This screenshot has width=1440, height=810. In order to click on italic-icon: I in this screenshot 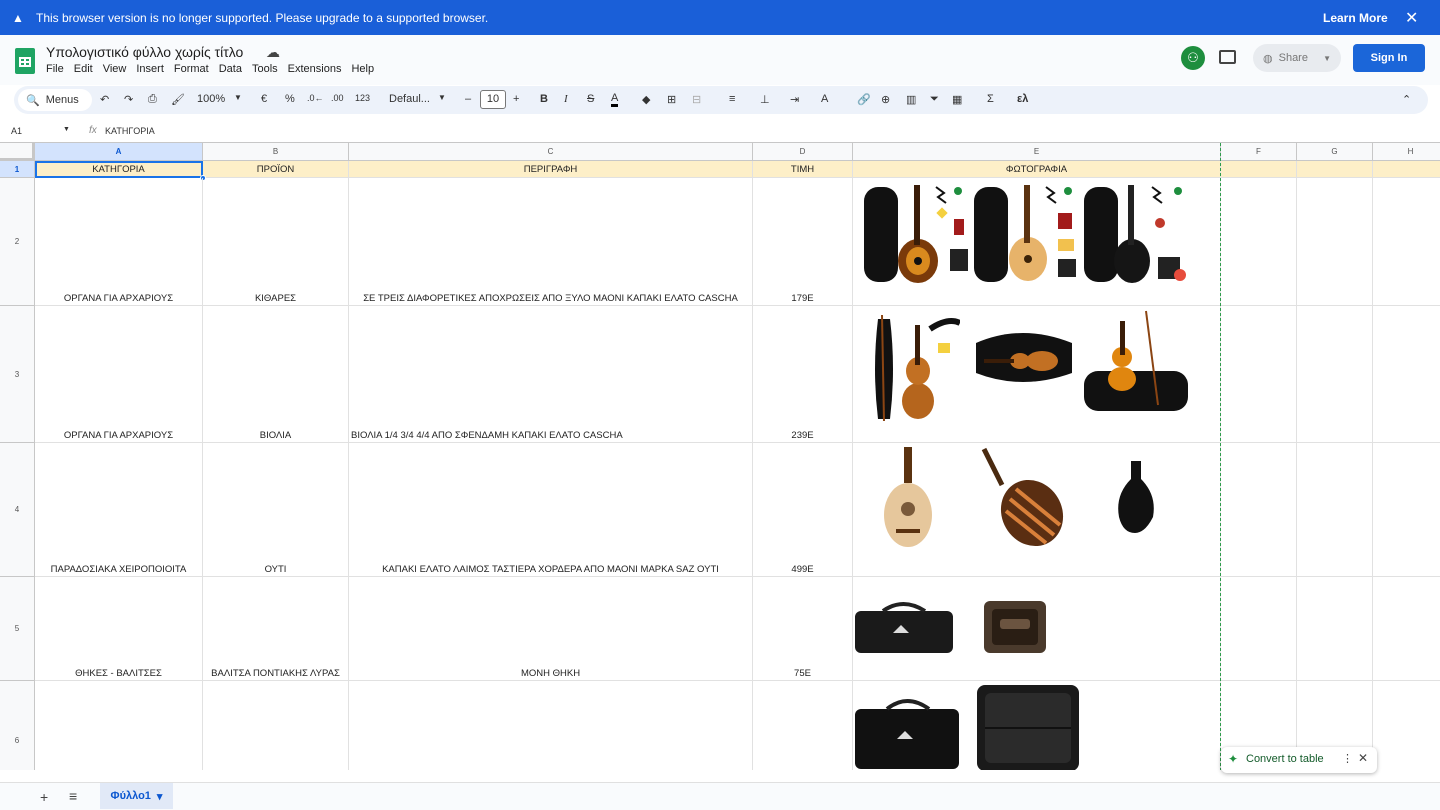, I will do `click(566, 99)`.